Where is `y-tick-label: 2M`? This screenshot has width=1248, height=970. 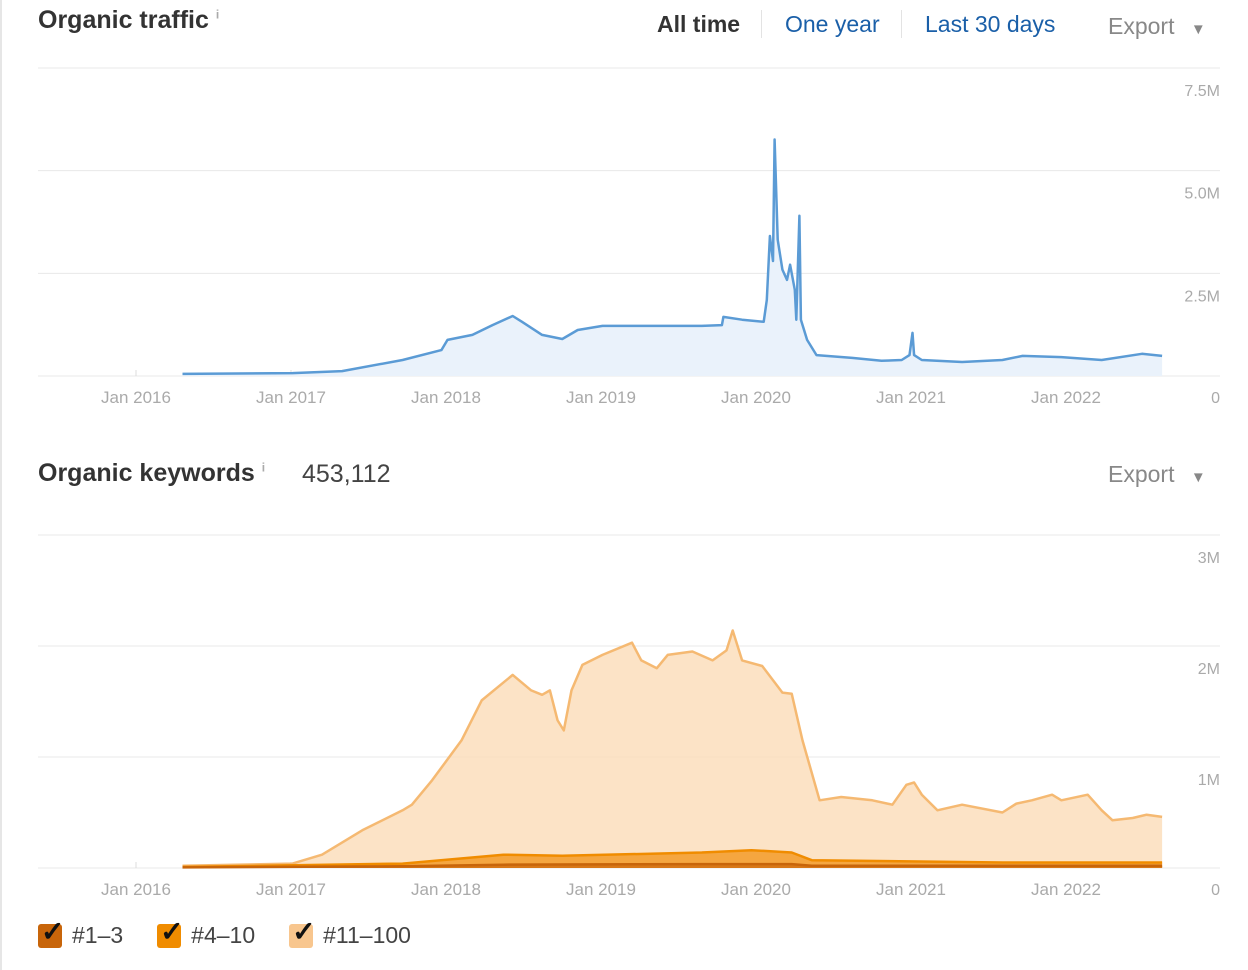
y-tick-label: 2M is located at coordinates (1209, 669).